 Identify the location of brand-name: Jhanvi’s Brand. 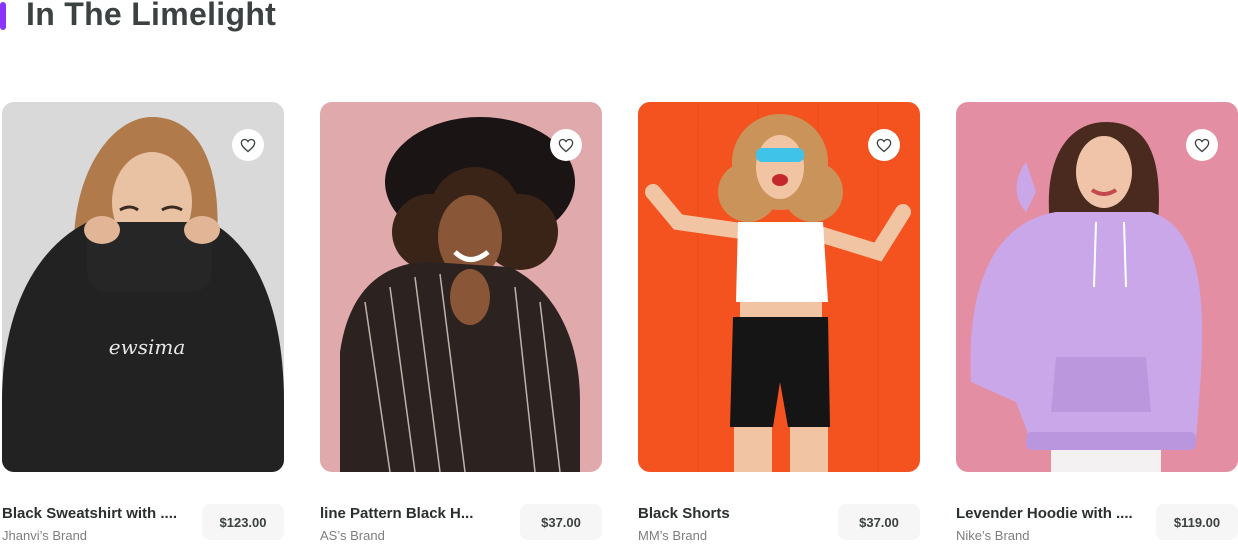
(45, 535).